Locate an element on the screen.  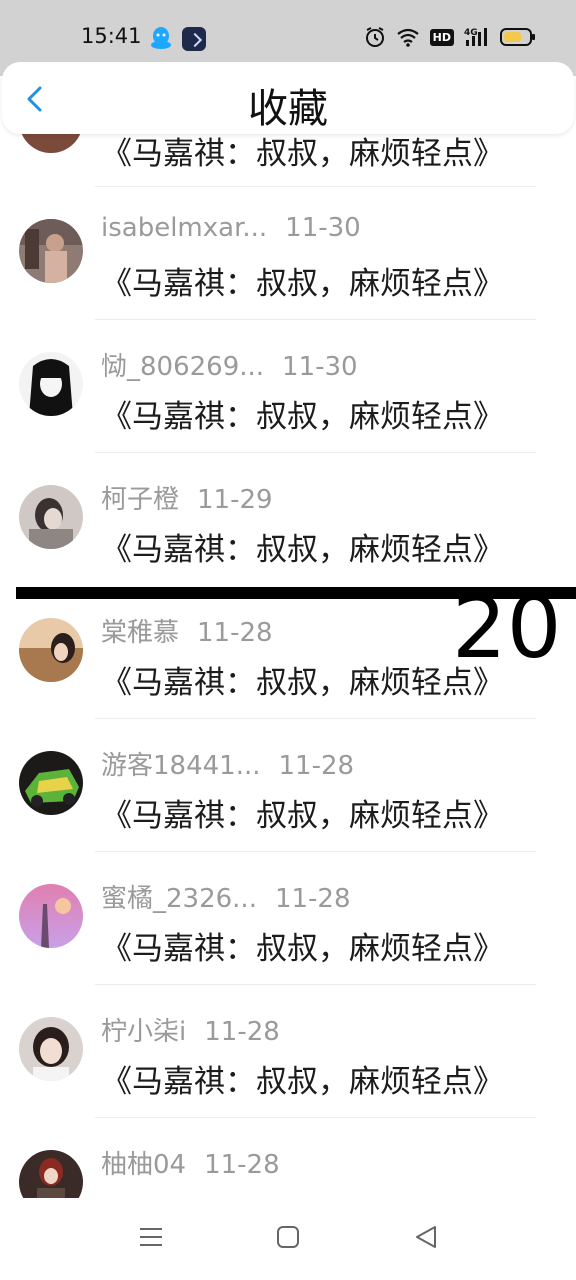
menu-icon is located at coordinates (151, 1237).